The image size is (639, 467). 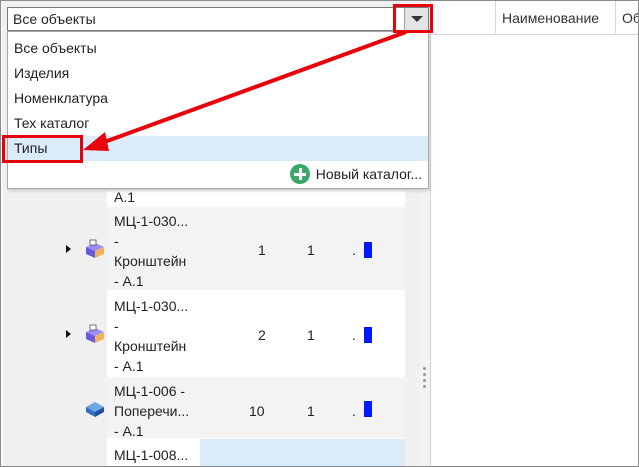 I want to click on dropdown-button-highlight, so click(x=413, y=18).